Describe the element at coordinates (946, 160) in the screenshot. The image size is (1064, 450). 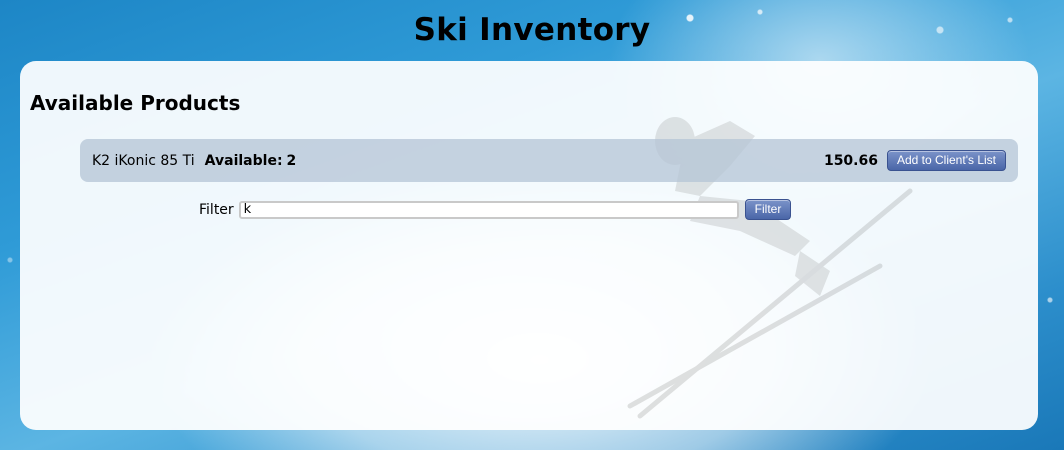
I see `add-to-clients-list-button: Add to Client's List` at that location.